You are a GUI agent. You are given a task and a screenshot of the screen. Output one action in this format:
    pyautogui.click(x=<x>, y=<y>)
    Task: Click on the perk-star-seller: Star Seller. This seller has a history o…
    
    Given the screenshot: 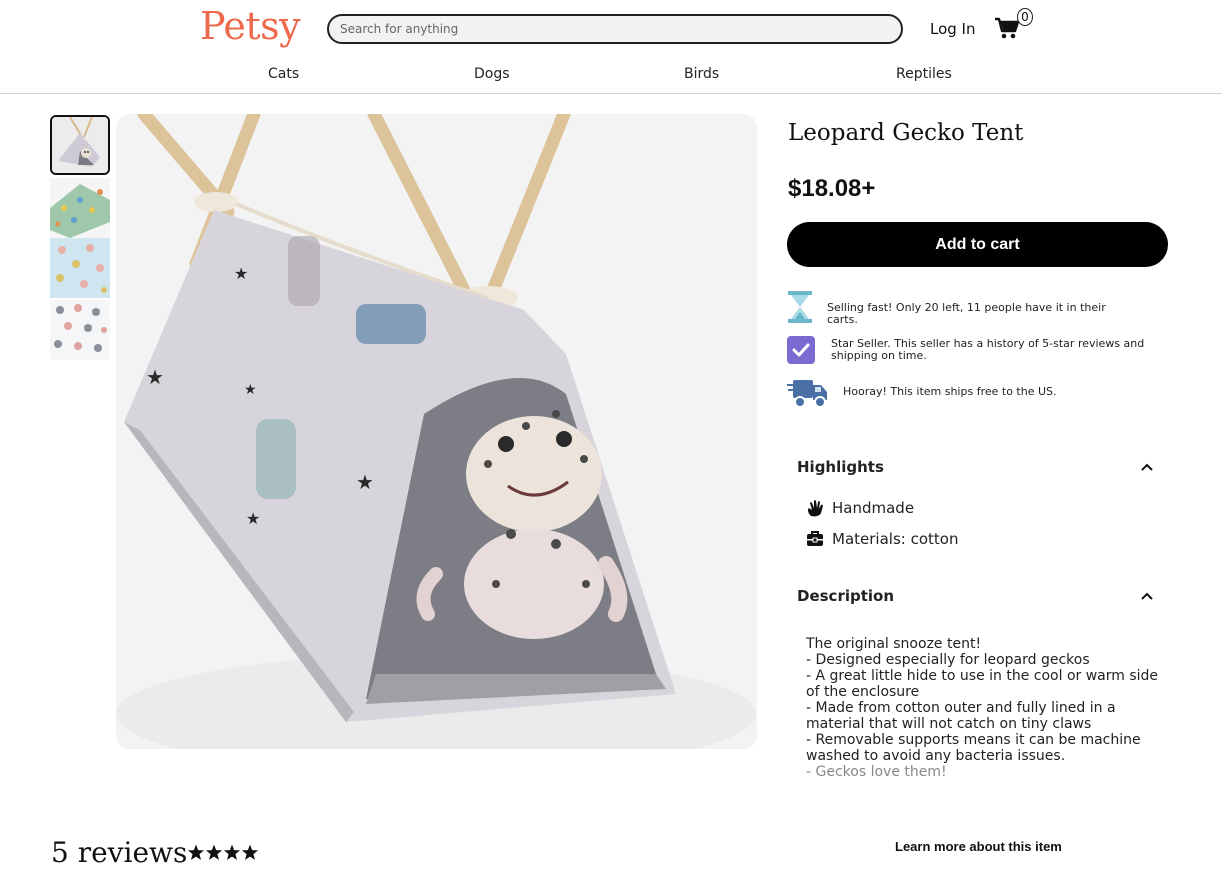 What is the action you would take?
    pyautogui.click(x=988, y=349)
    